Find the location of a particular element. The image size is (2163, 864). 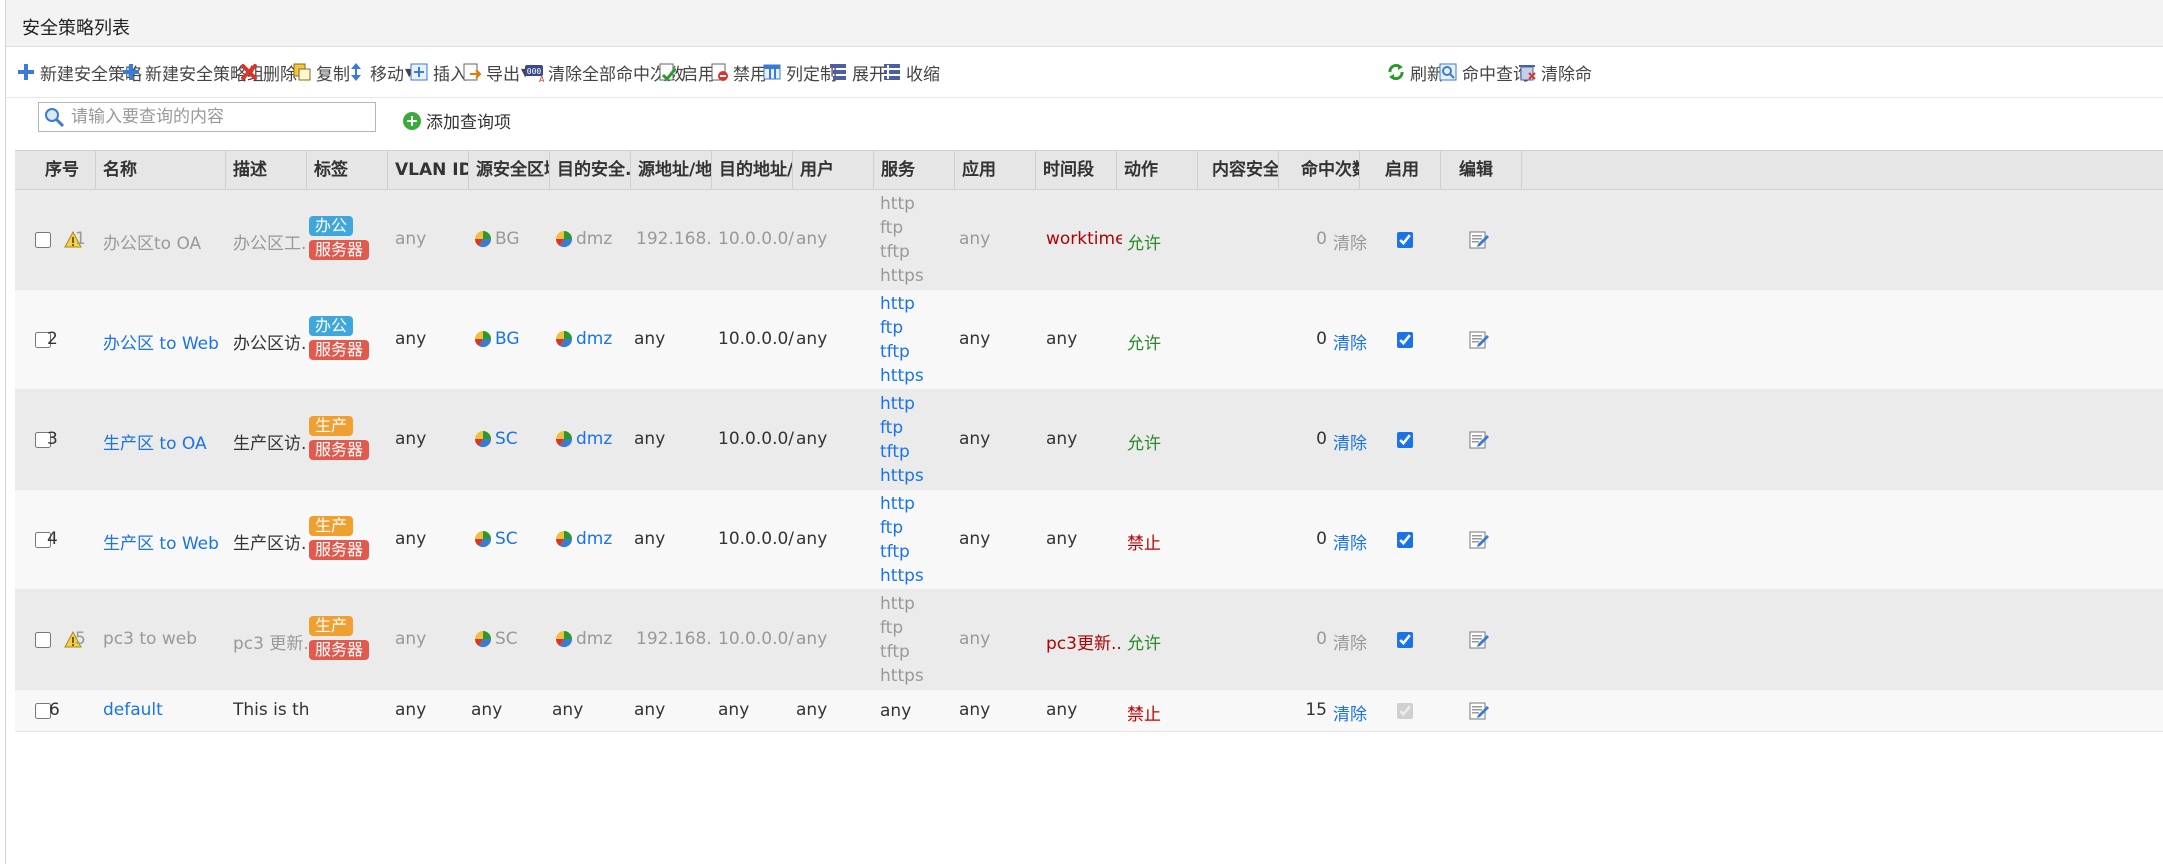

move-label: 移动 is located at coordinates (387, 74).